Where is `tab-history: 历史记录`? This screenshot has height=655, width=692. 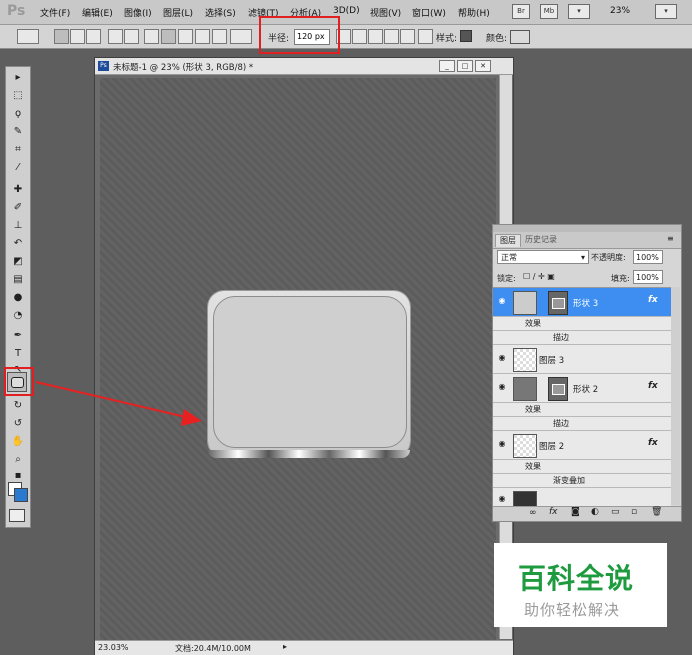 tab-history: 历史记录 is located at coordinates (541, 240).